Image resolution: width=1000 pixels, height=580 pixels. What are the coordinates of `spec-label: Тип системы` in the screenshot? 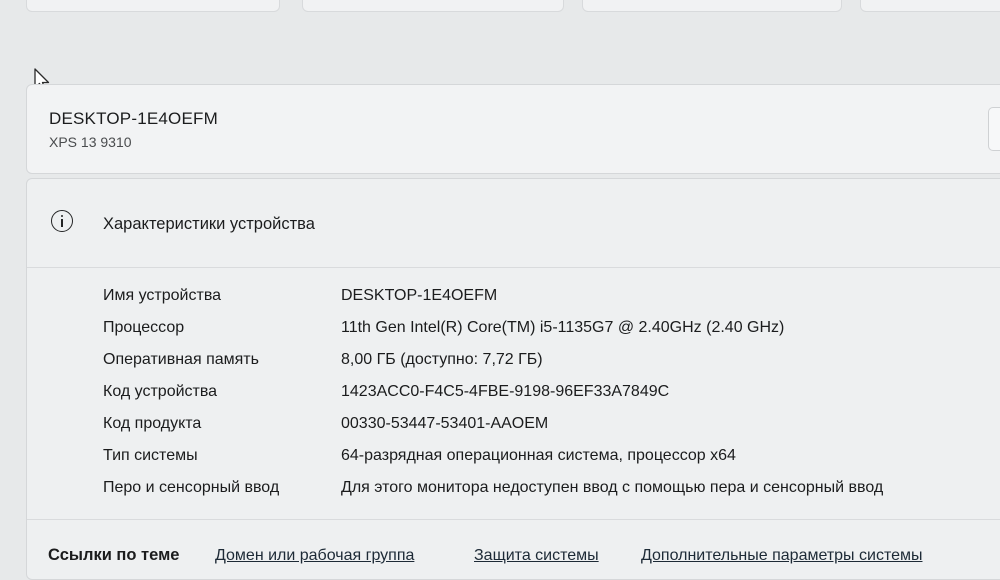 It's located at (150, 455).